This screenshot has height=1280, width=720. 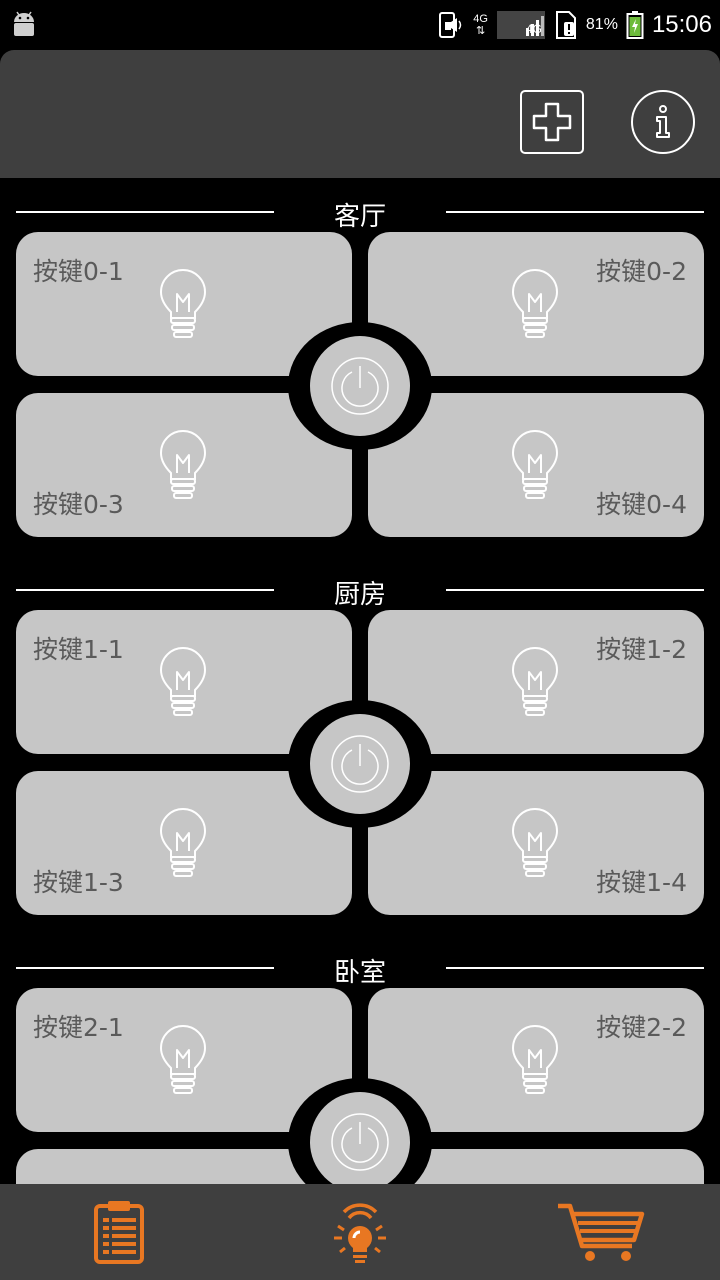 I want to click on bottom-nav, so click(x=360, y=1232).